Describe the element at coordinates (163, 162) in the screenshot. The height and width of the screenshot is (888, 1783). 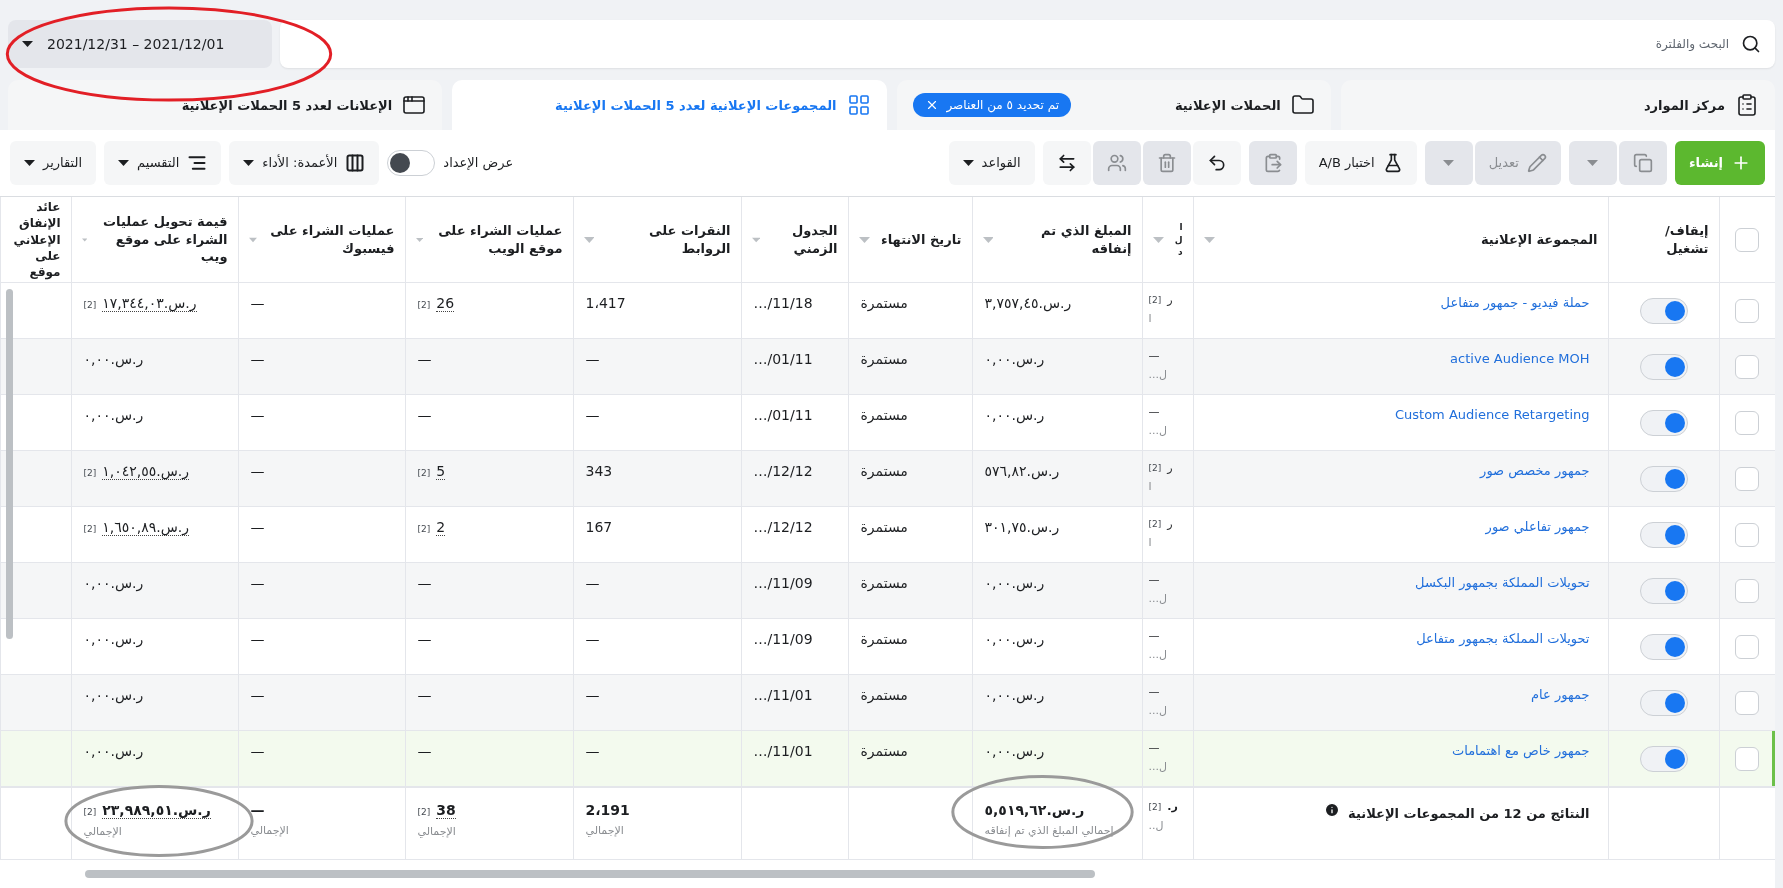
I see `breakdown-button: التقسيم` at that location.